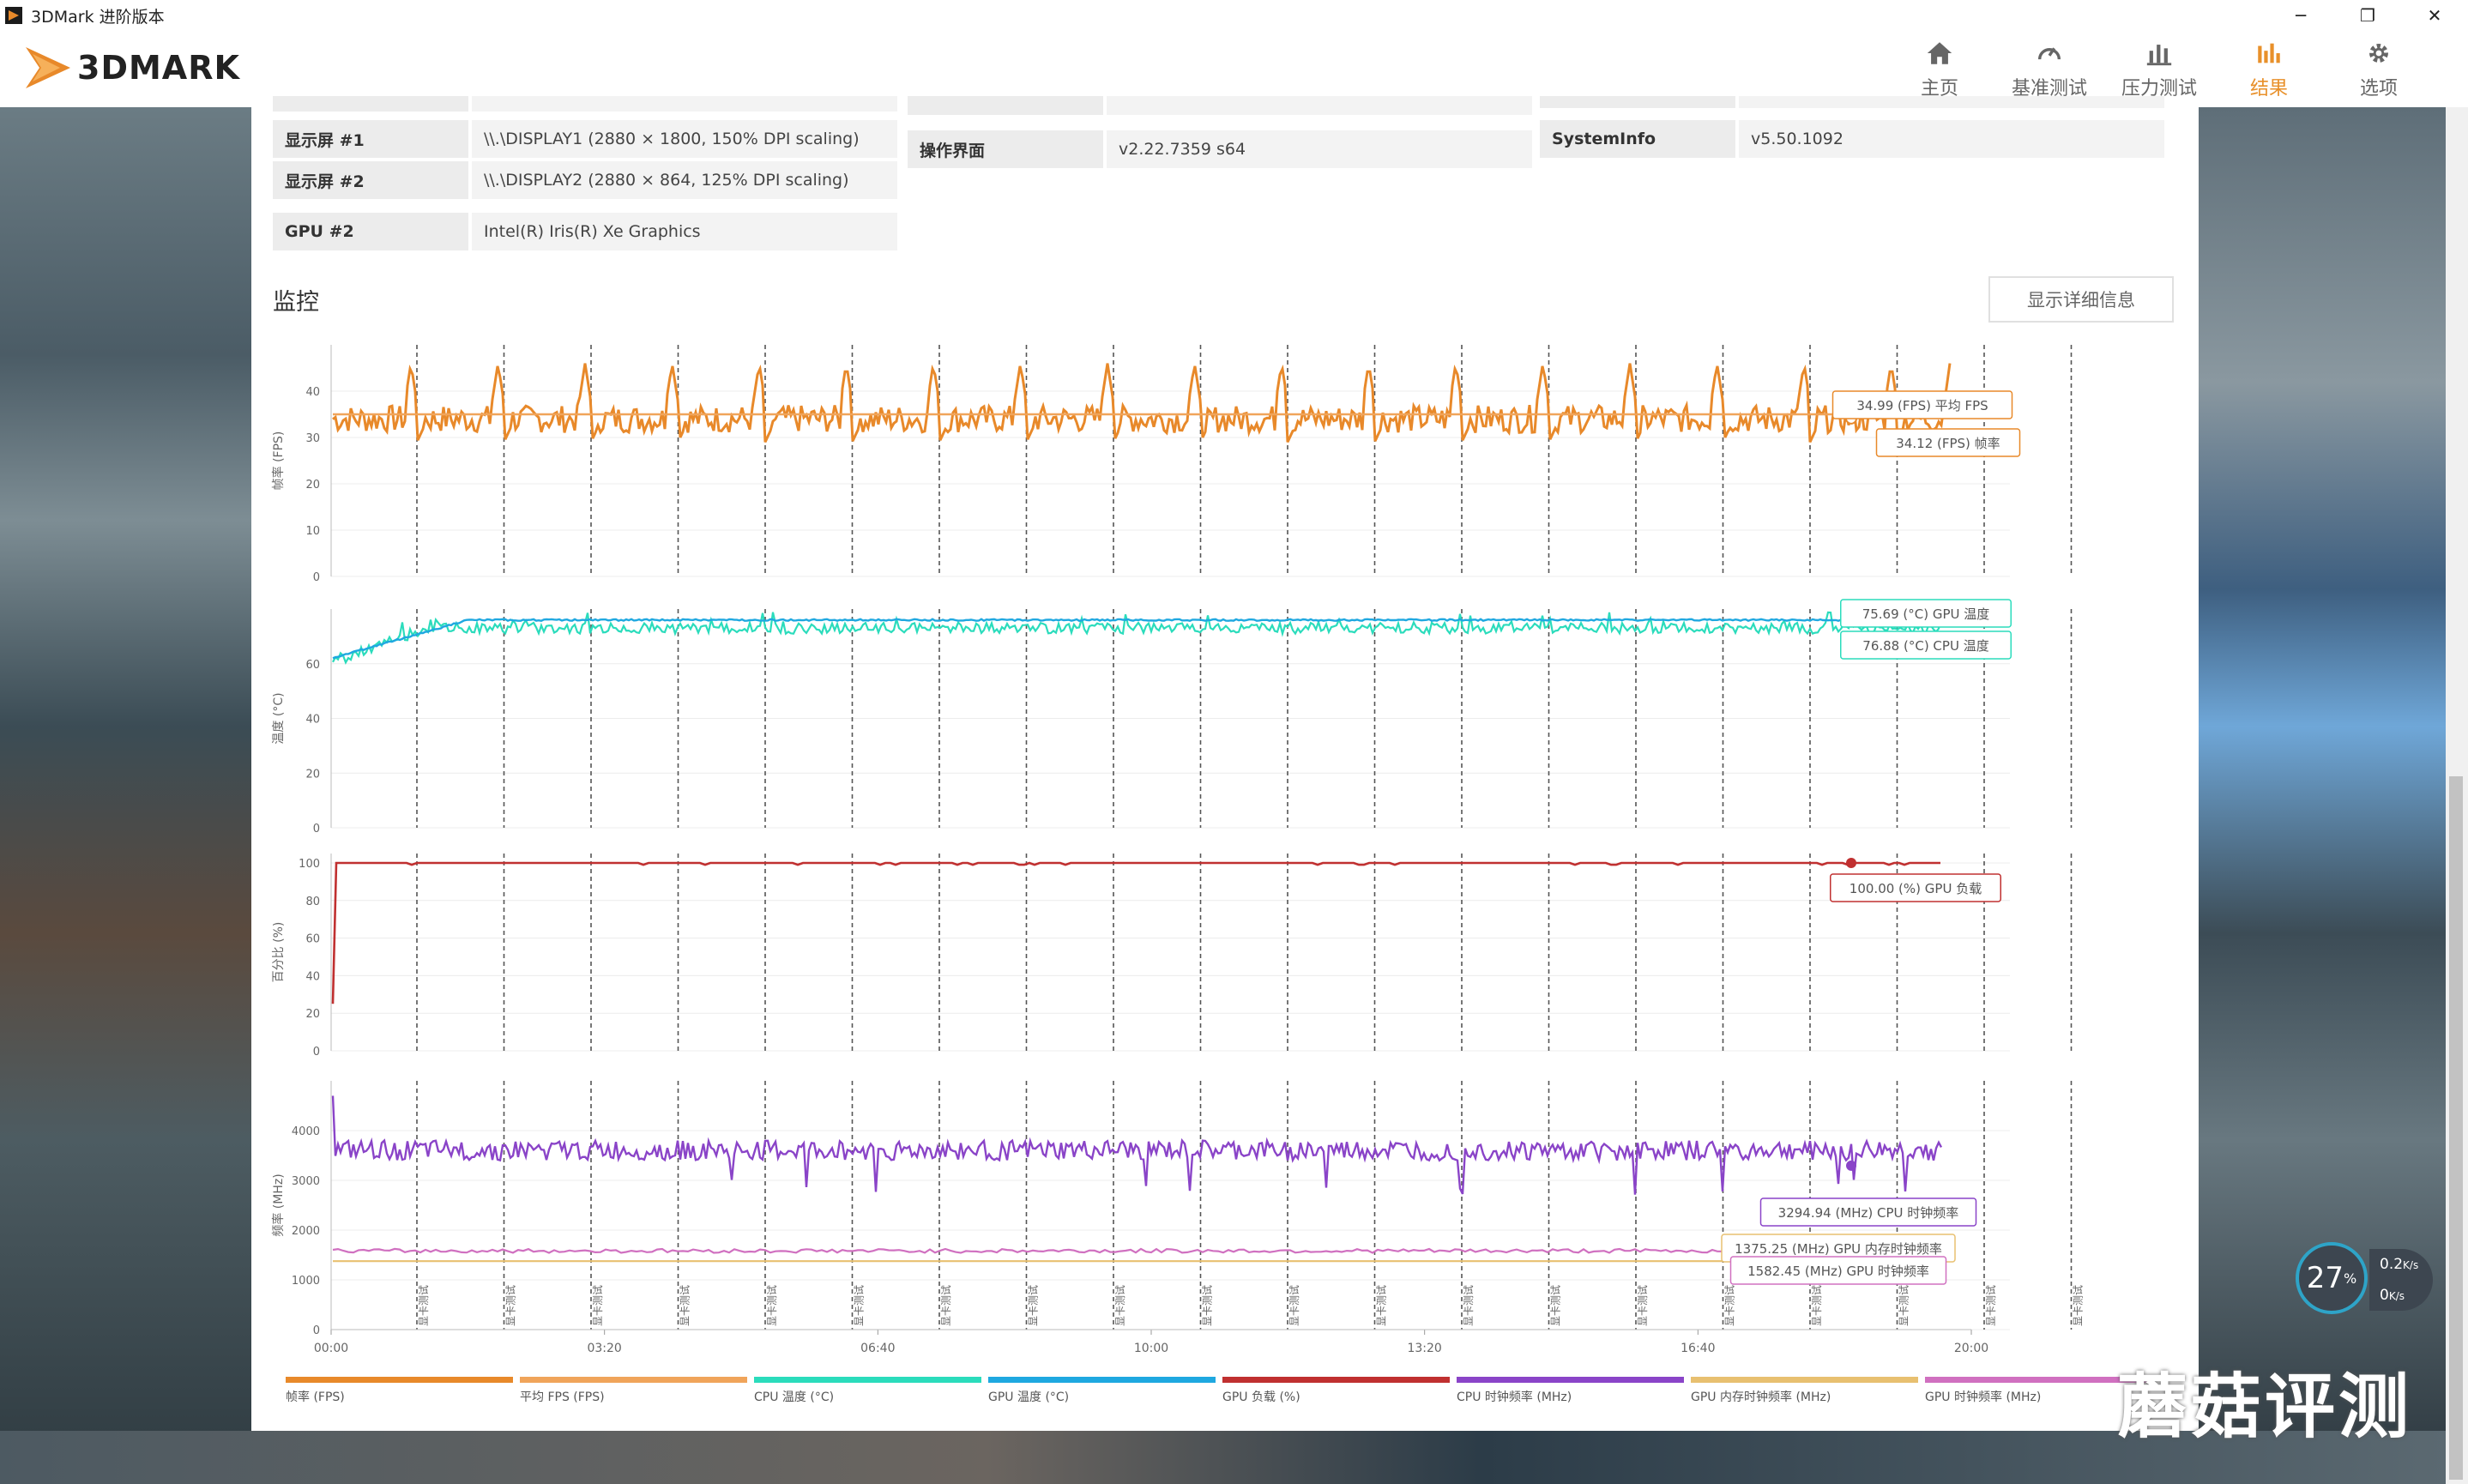 The height and width of the screenshot is (1484, 2468). Describe the element at coordinates (2265, 1407) in the screenshot. I see `watermark: 蘑菇评测` at that location.